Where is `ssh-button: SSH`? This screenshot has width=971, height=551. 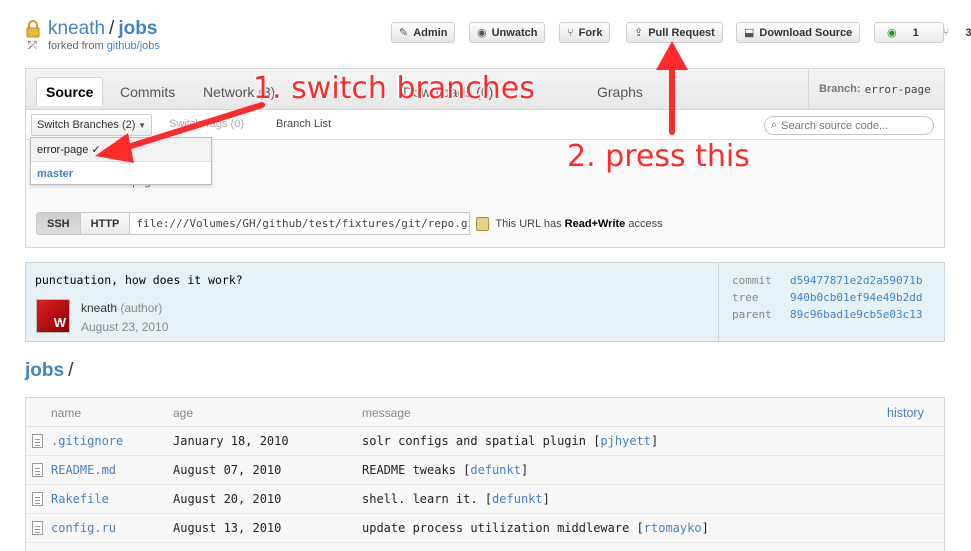
ssh-button: SSH is located at coordinates (58, 223).